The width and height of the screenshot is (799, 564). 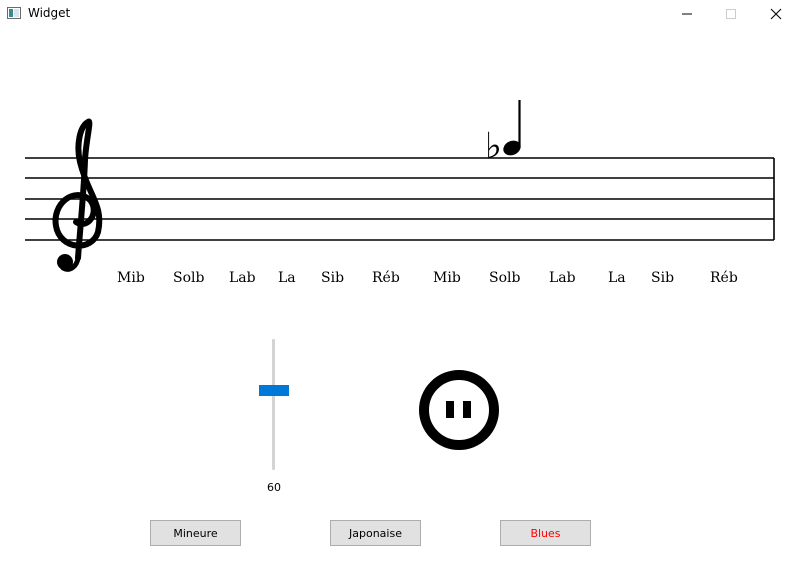 What do you see at coordinates (274, 390) in the screenshot?
I see `tempo-slider-handle` at bounding box center [274, 390].